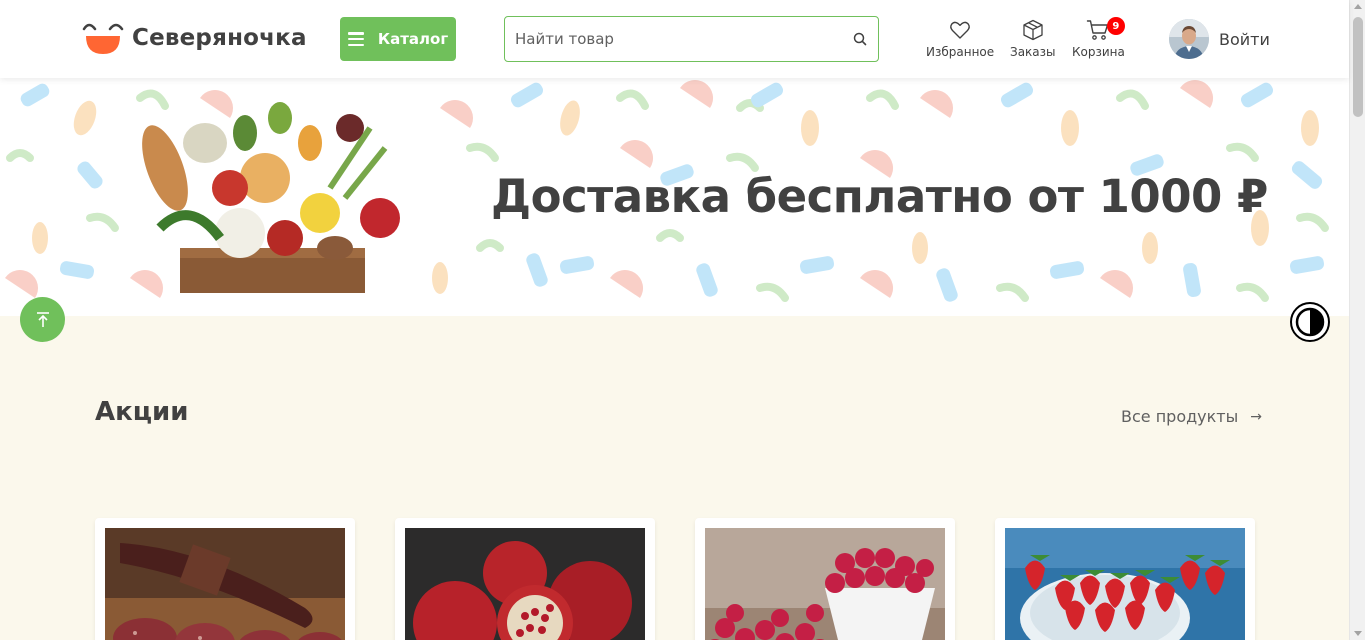 The image size is (1365, 640). I want to click on catalog-label: Каталог, so click(413, 39).